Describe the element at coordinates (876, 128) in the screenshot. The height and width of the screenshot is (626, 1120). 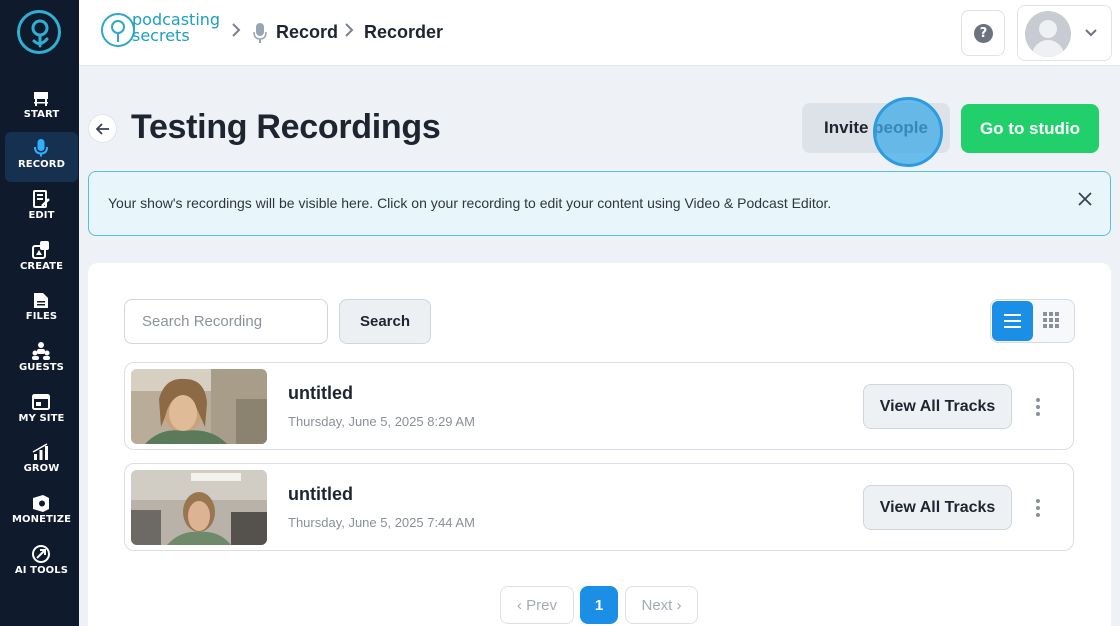
I see `invite-people-button: Invite people` at that location.